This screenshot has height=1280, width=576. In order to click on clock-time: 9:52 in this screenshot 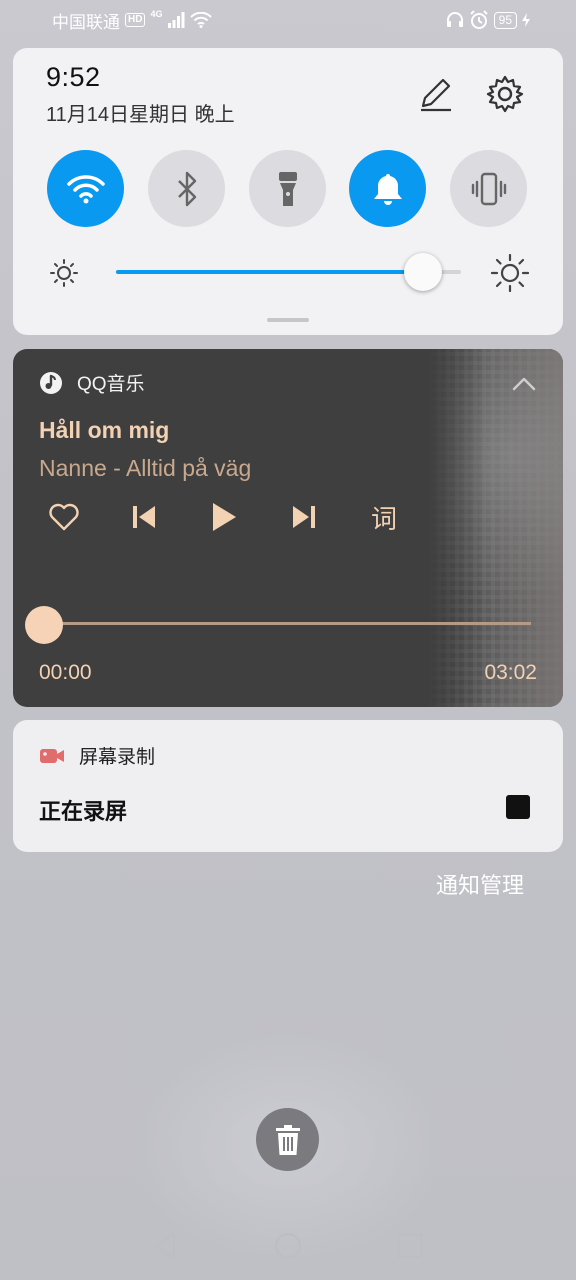, I will do `click(73, 77)`.